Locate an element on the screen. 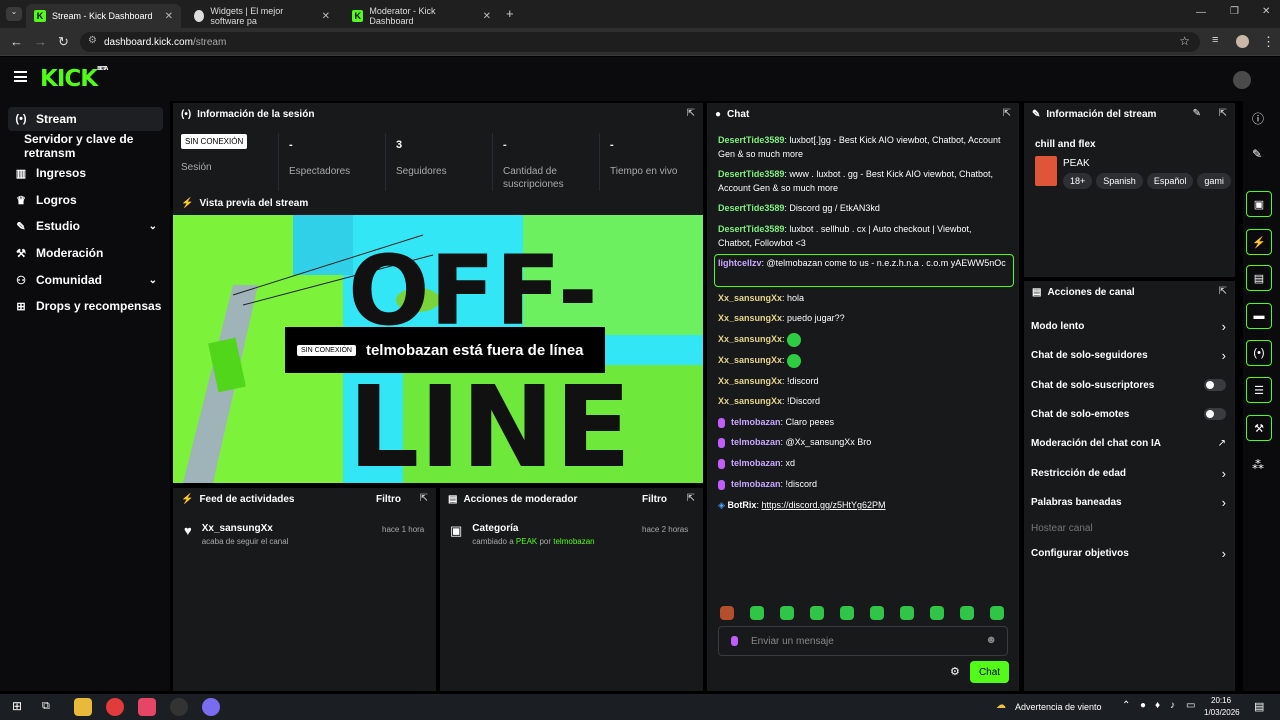 This screenshot has width=1280, height=720. subscribers-only-toggle is located at coordinates (1215, 385).